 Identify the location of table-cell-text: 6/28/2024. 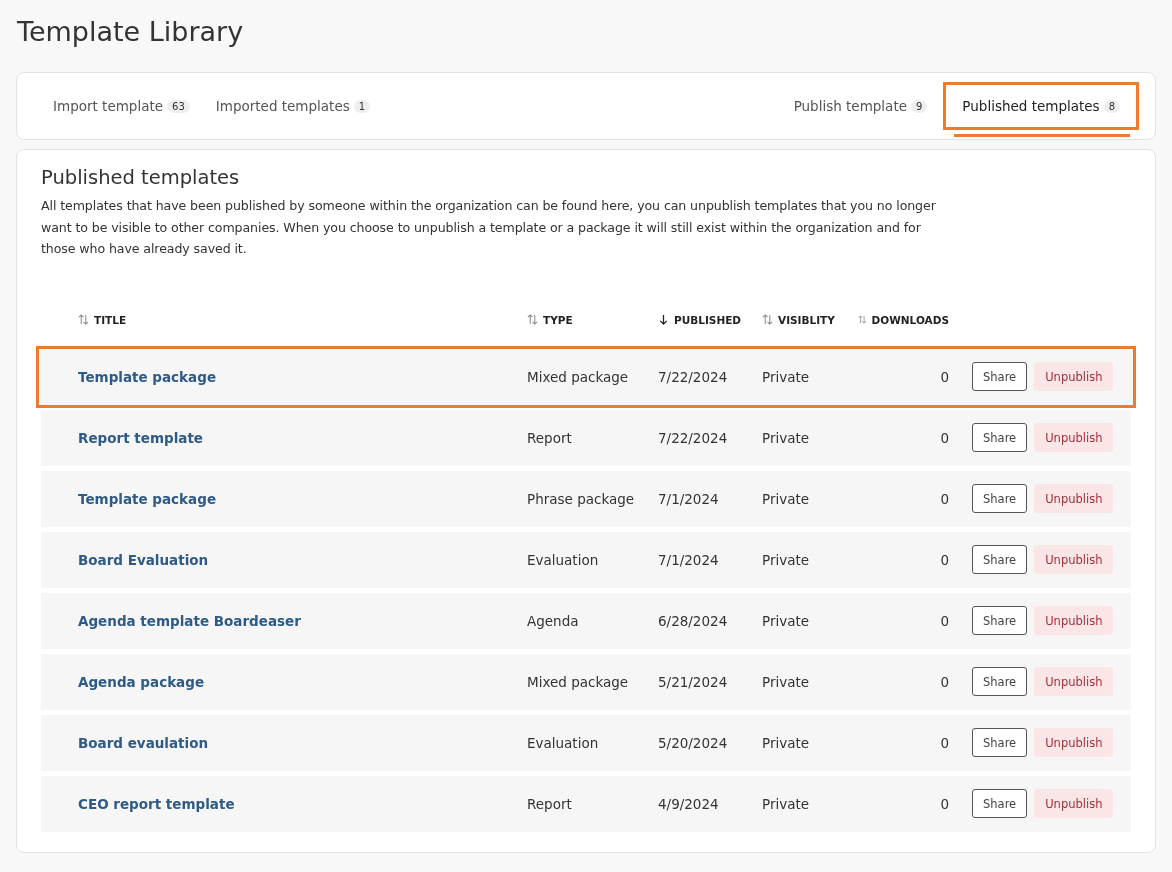
(693, 620).